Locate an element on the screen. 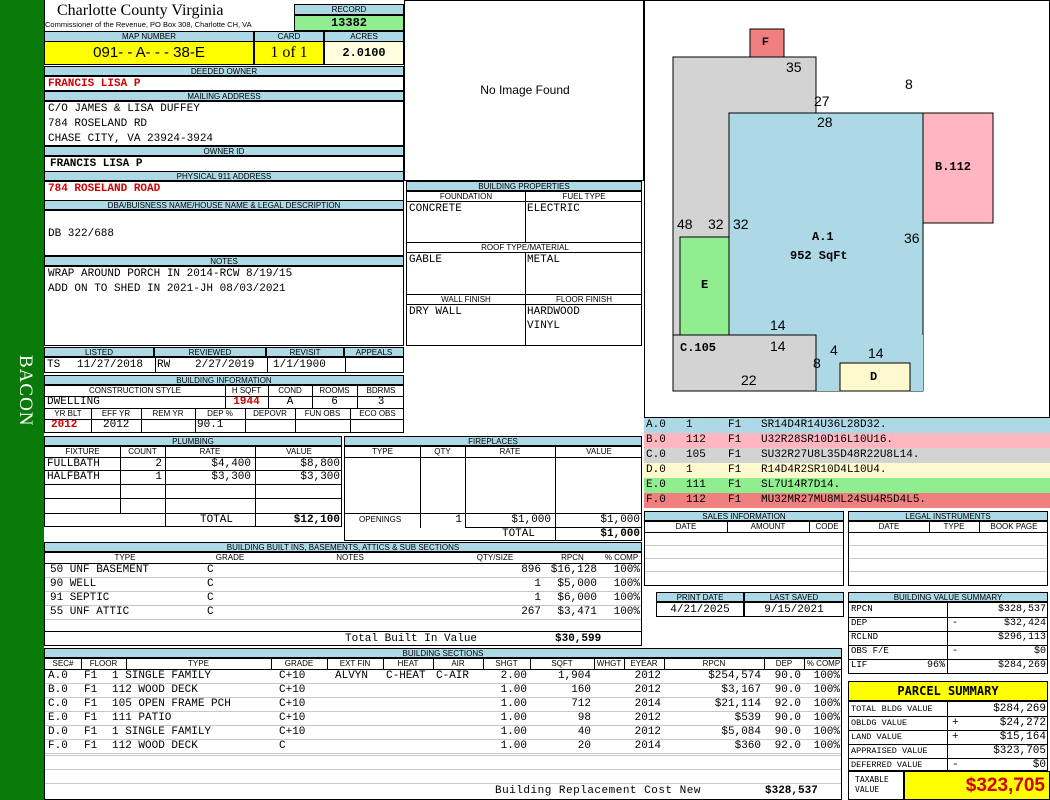 The image size is (1050, 800). taxable-value: $323,705 is located at coordinates (977, 785).